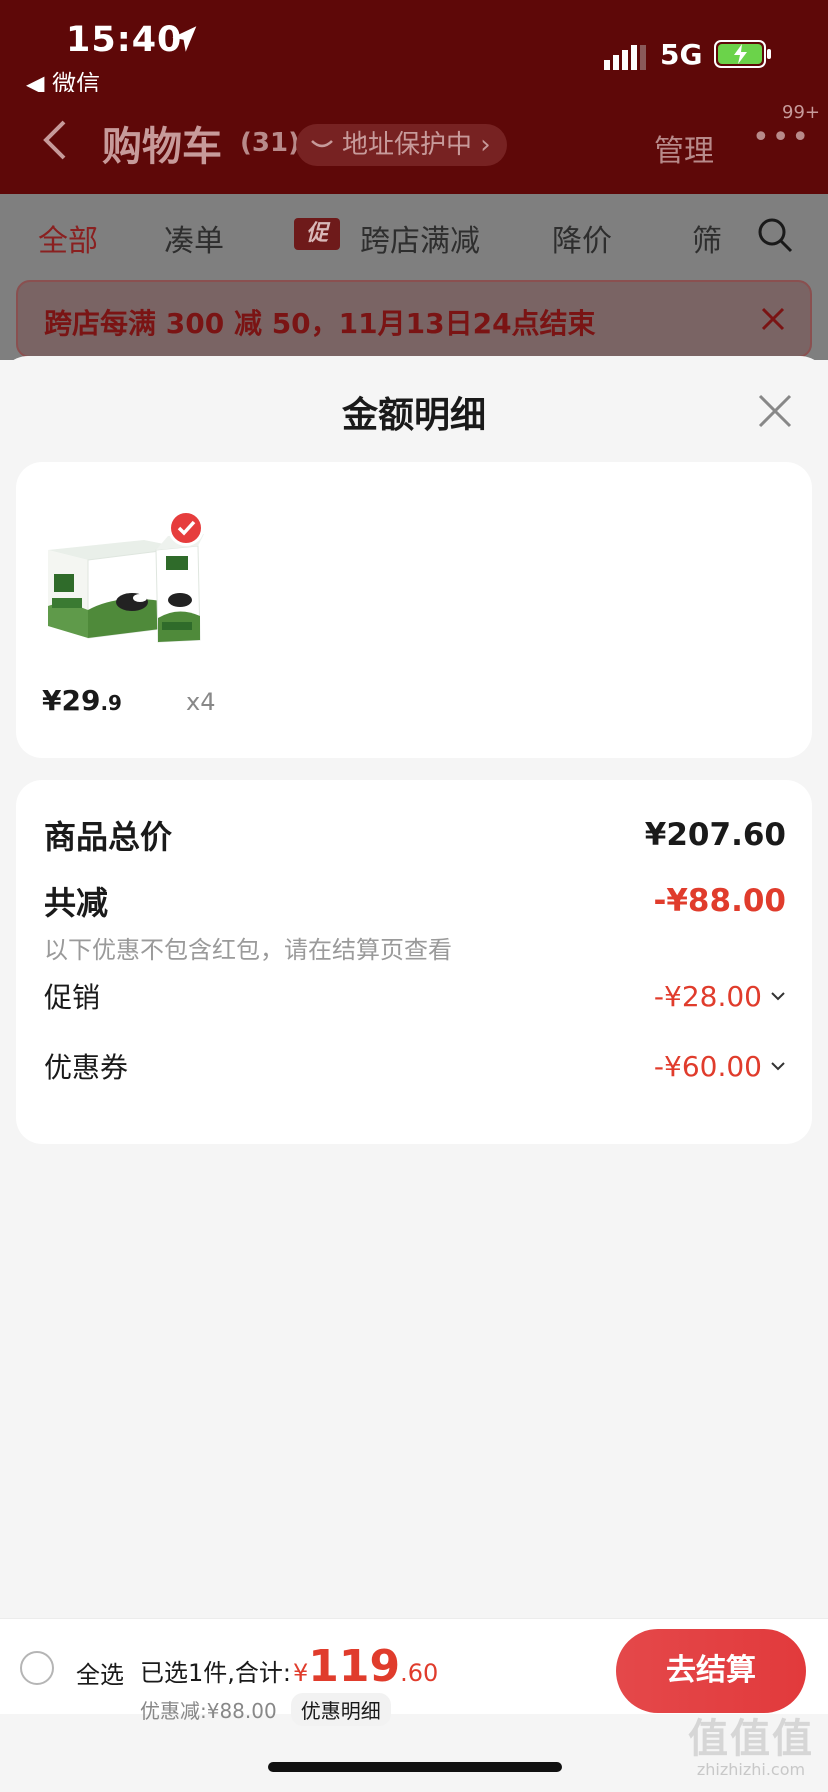 Image resolution: width=828 pixels, height=1792 pixels. I want to click on promo-text: 跨店每满 300 减 50，11月13日24点结束, so click(320, 323).